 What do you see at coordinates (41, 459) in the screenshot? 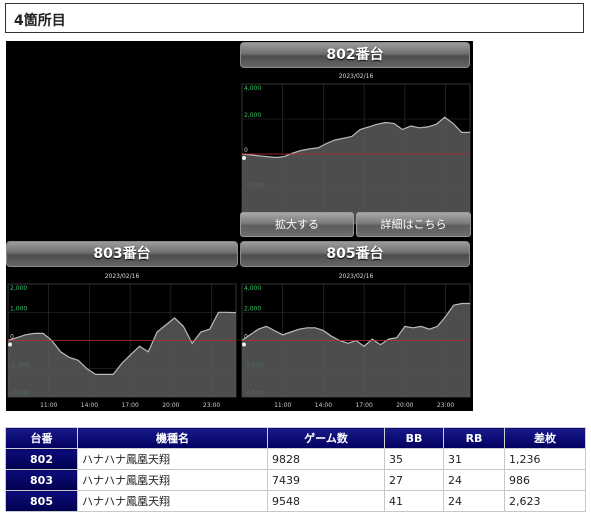
I see `cell-number: 802` at bounding box center [41, 459].